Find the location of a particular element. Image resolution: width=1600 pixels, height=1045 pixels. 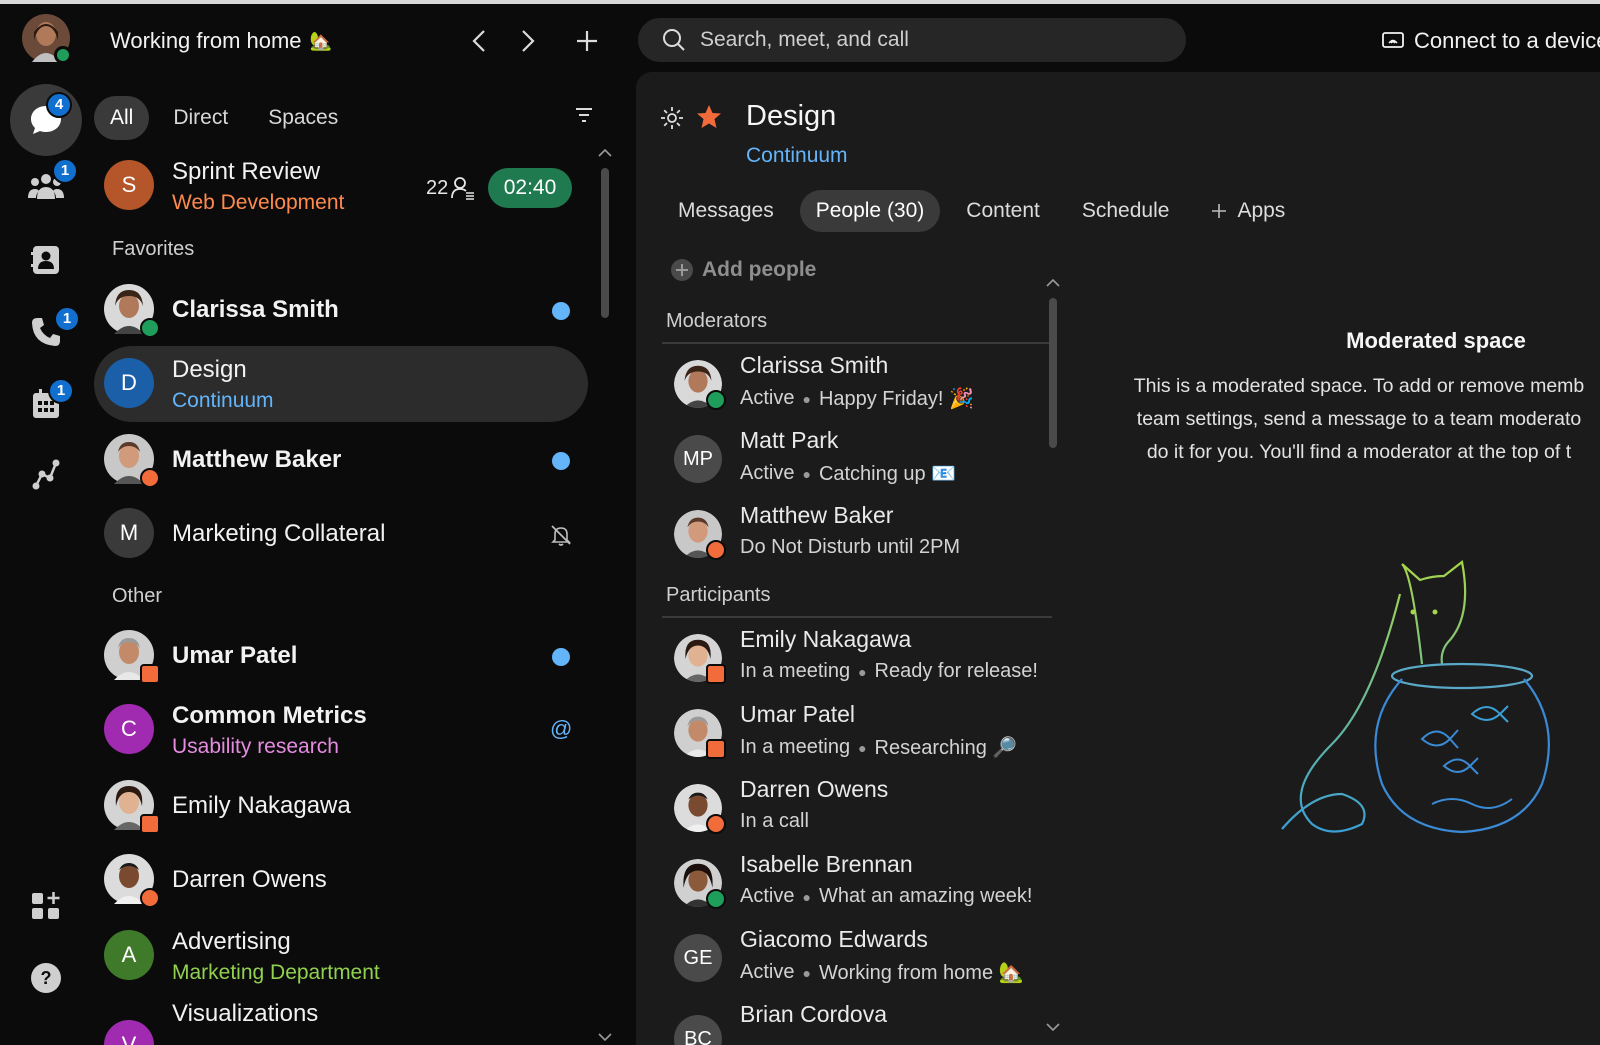

gear-icon is located at coordinates (672, 118).